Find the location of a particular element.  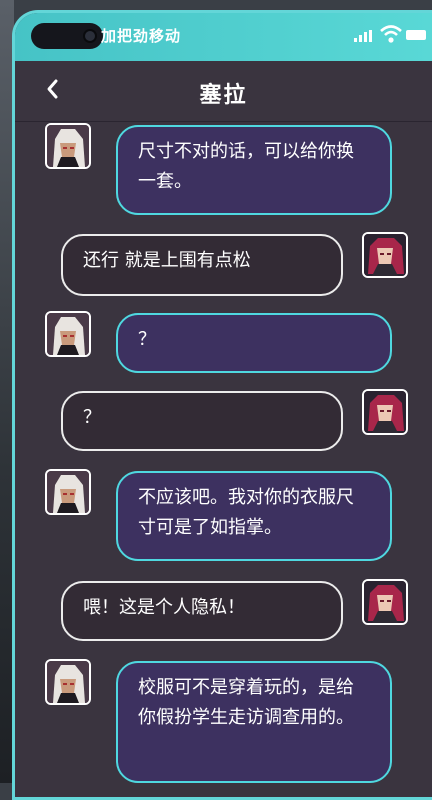

message-bubble: 尺寸不对的话，可以给你换一套。 is located at coordinates (254, 170).